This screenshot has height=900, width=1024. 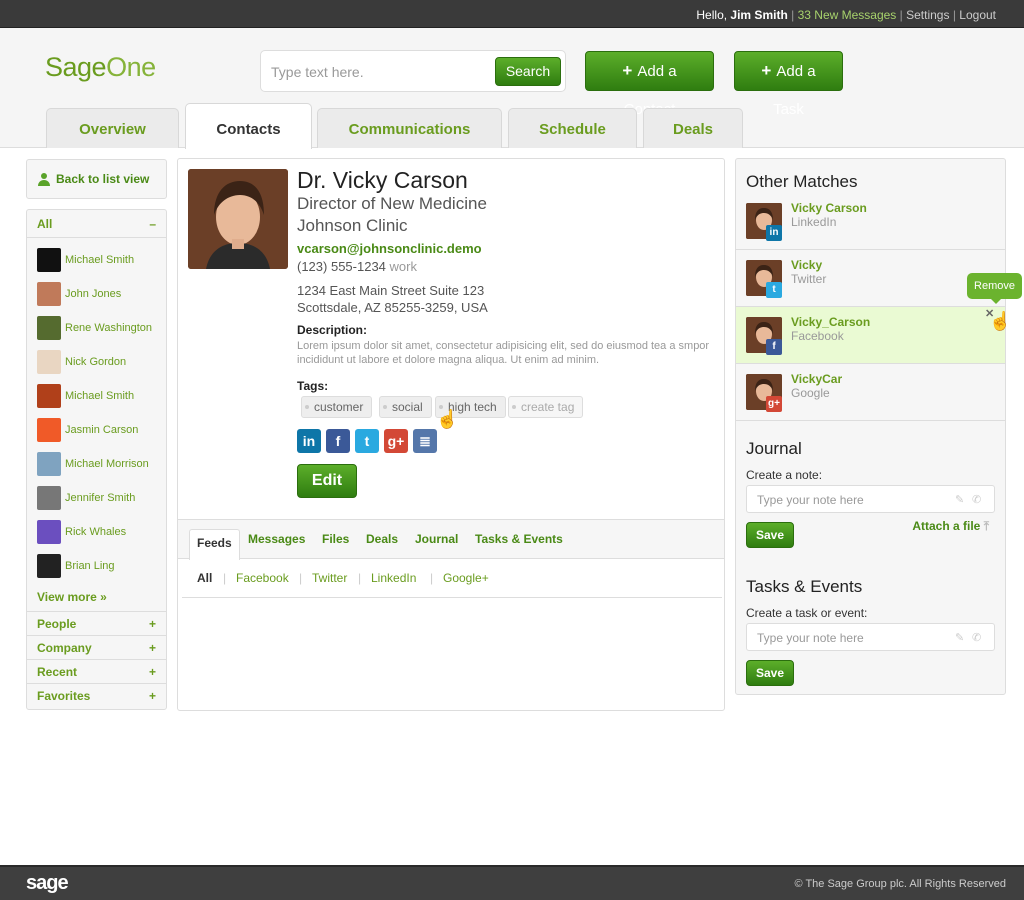 I want to click on contact-list-item: John Jones, so click(x=101, y=294).